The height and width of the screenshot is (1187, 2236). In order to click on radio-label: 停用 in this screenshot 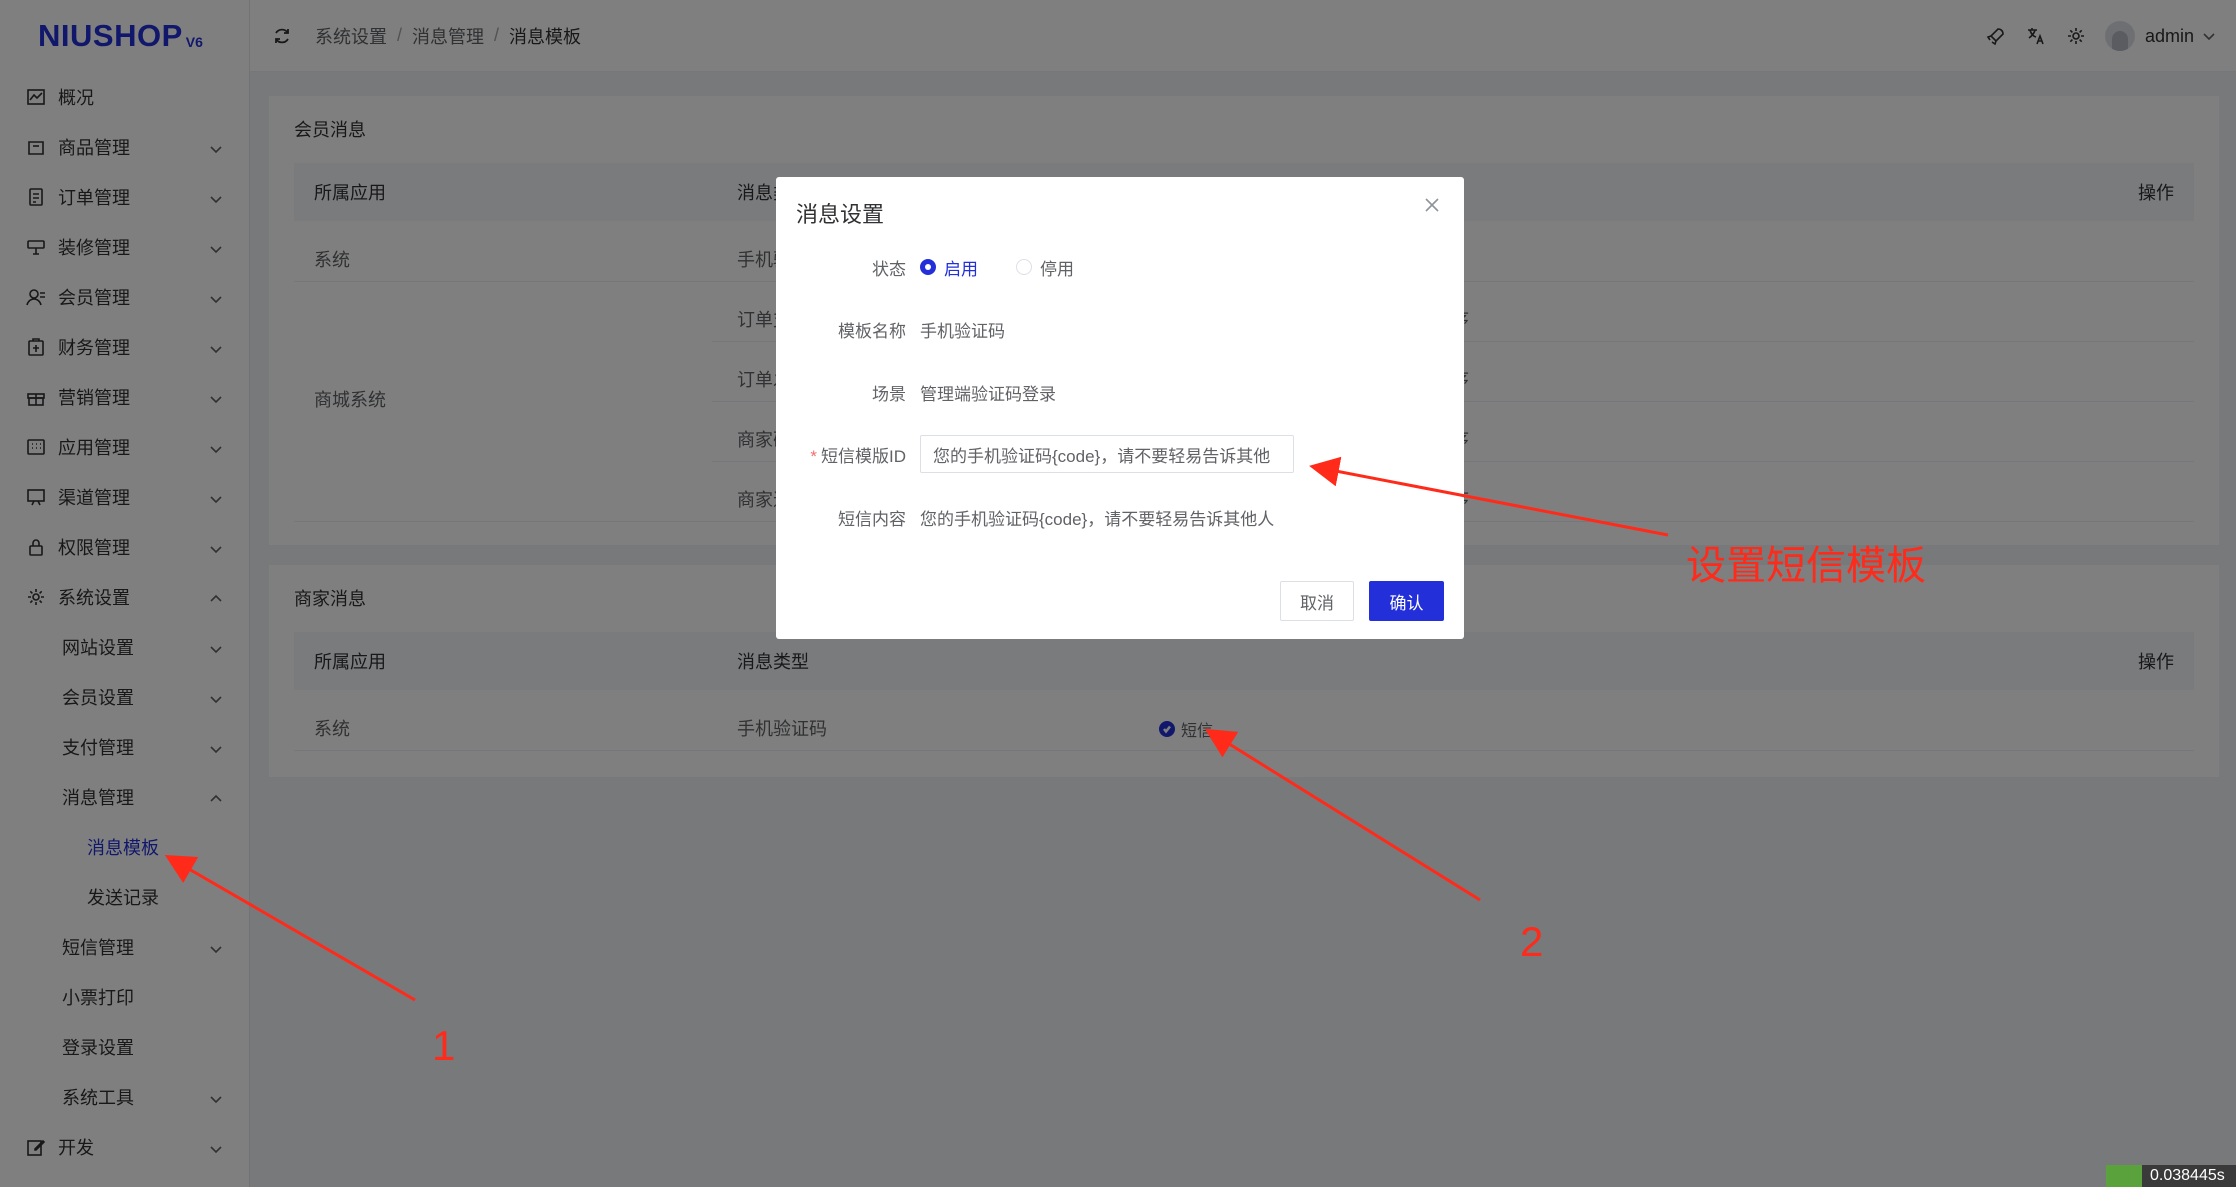, I will do `click(1057, 269)`.